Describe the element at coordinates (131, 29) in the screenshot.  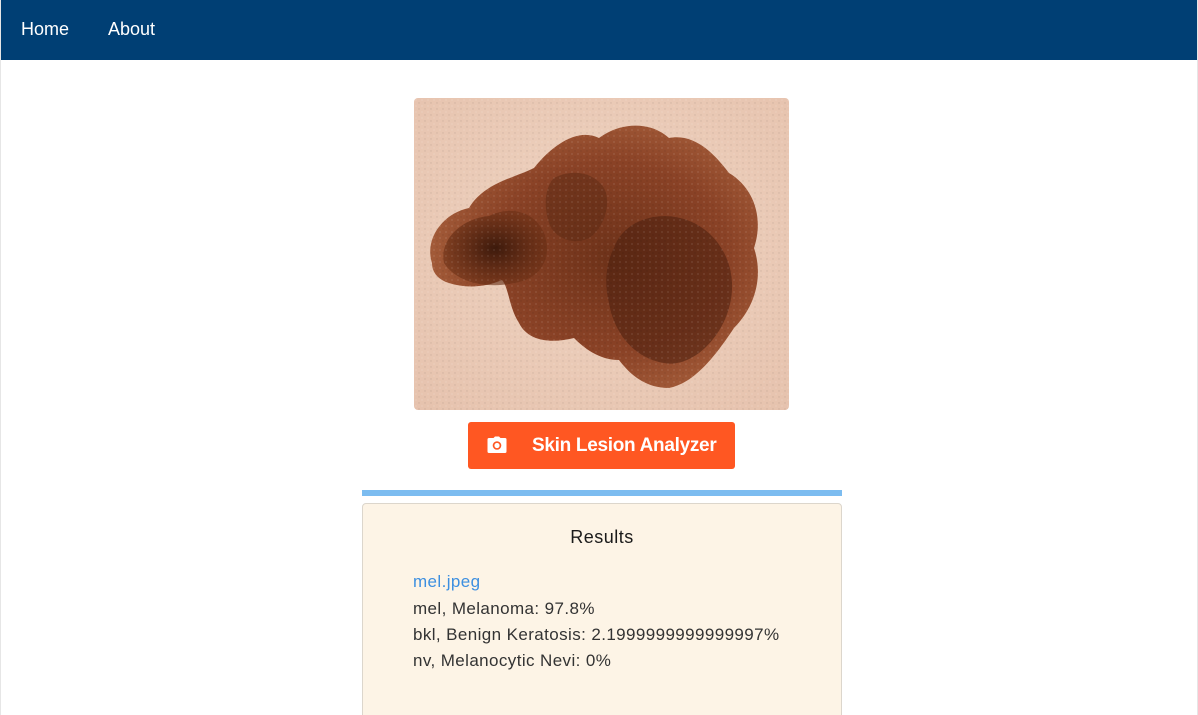
I see `nav-about-link: About` at that location.